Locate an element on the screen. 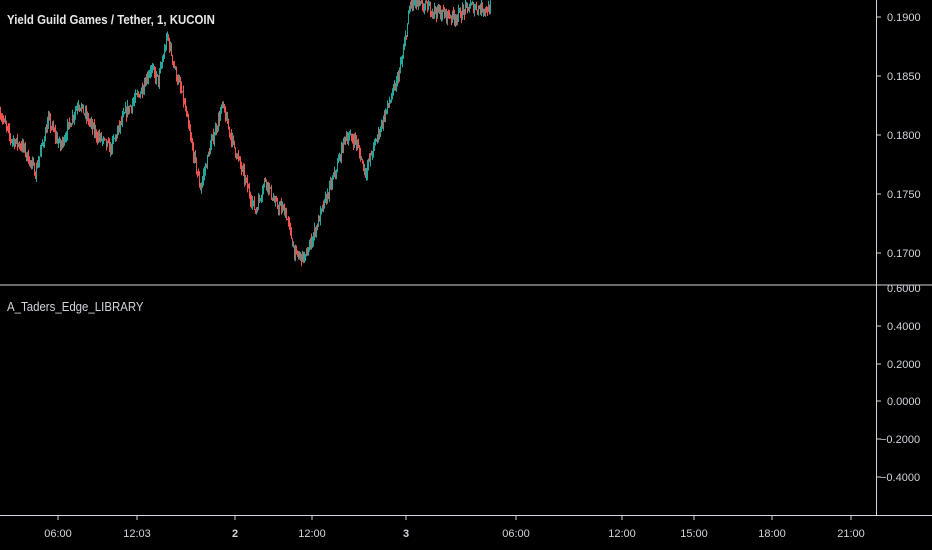 Image resolution: width=932 pixels, height=550 pixels. indicator-title: A_Taders_Edge_LIBRARY is located at coordinates (75, 306).